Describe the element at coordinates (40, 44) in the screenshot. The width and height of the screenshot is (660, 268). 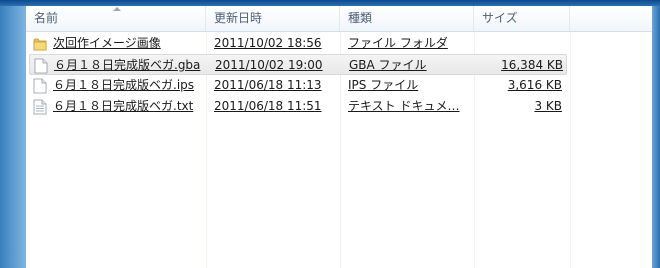
I see `folder-icon` at that location.